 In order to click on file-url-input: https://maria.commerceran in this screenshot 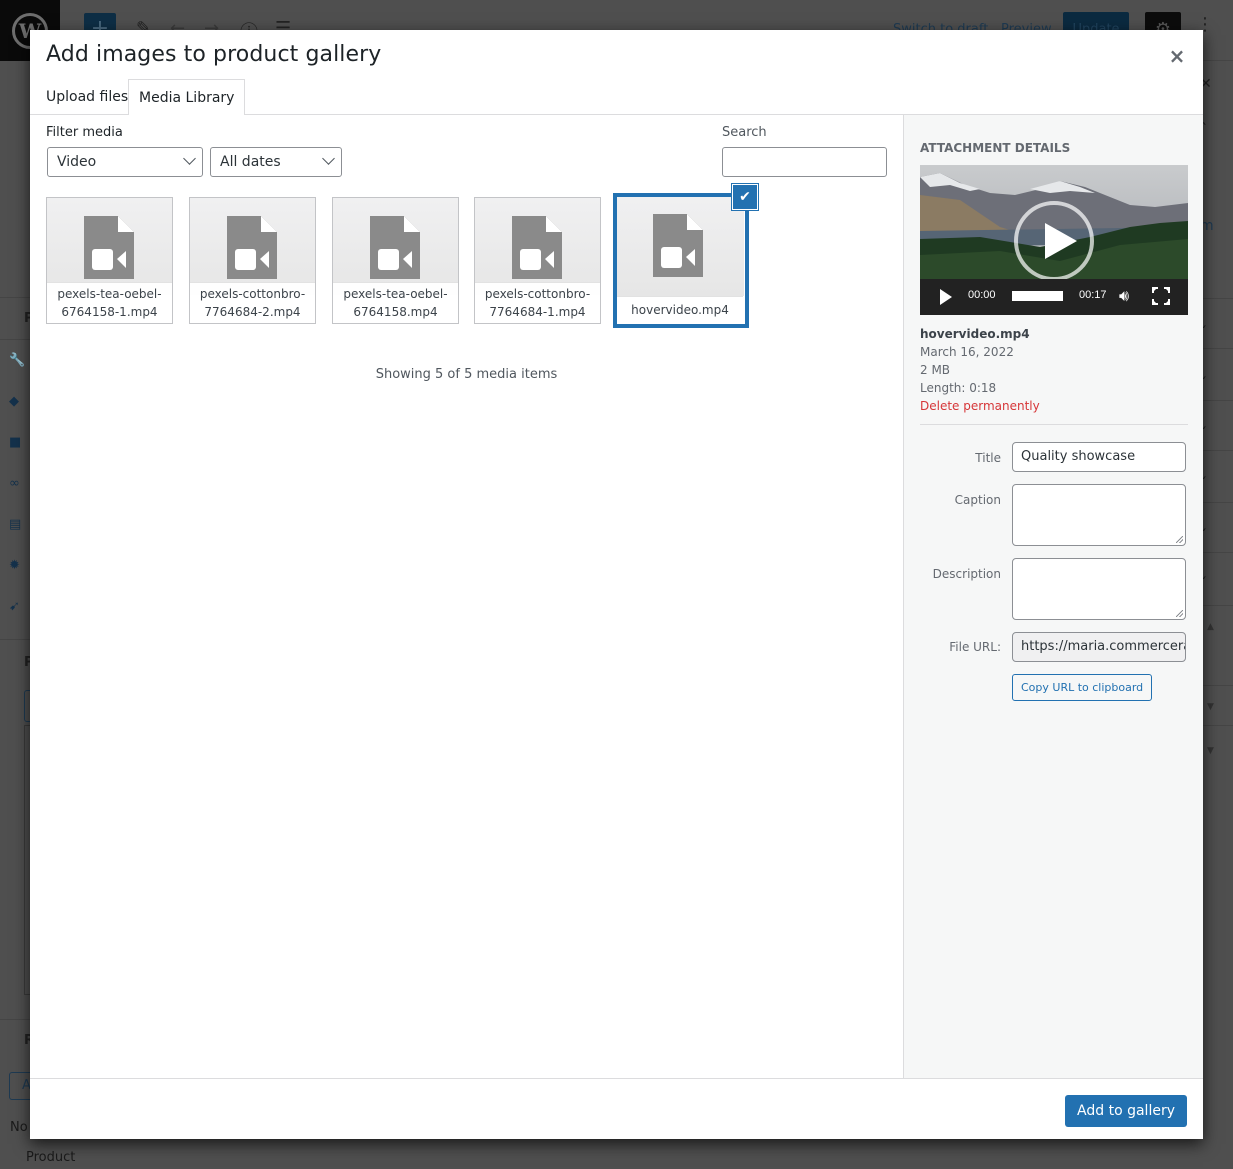, I will do `click(1099, 647)`.